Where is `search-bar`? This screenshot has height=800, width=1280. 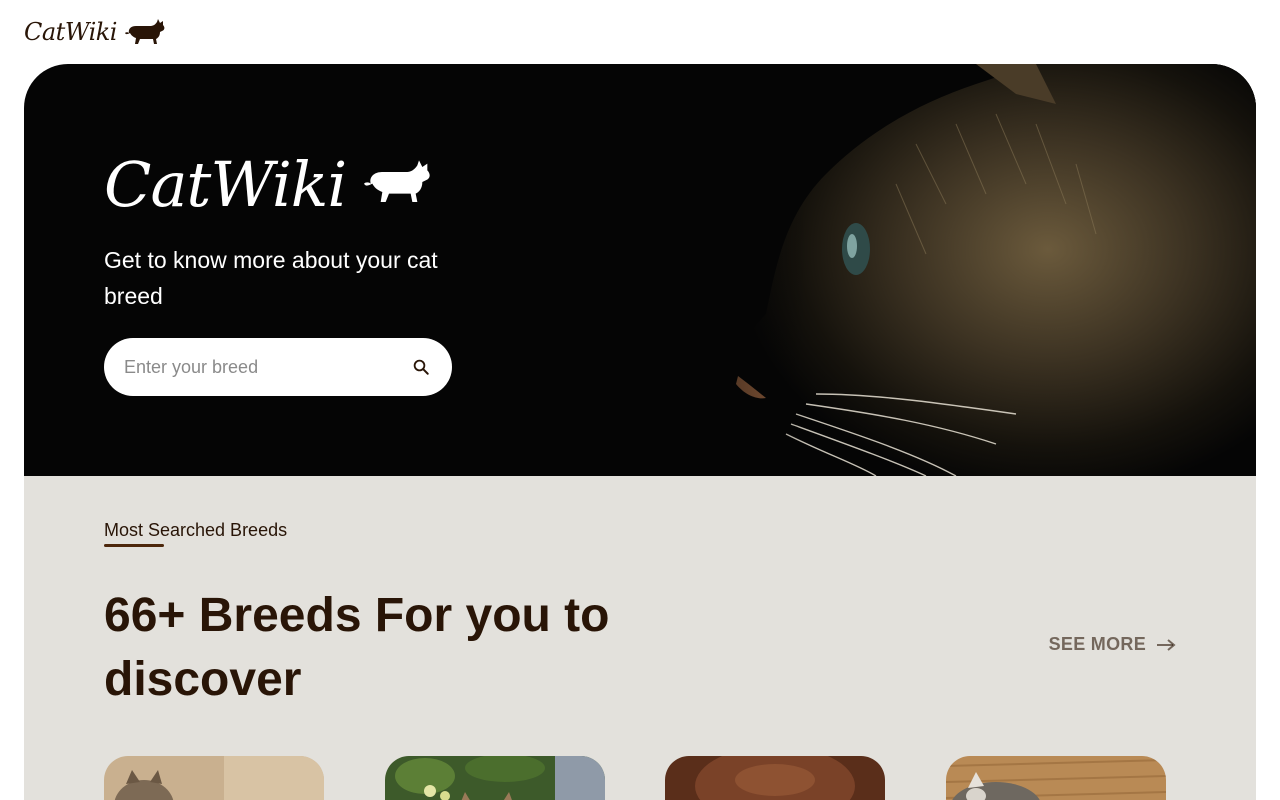
search-bar is located at coordinates (278, 367).